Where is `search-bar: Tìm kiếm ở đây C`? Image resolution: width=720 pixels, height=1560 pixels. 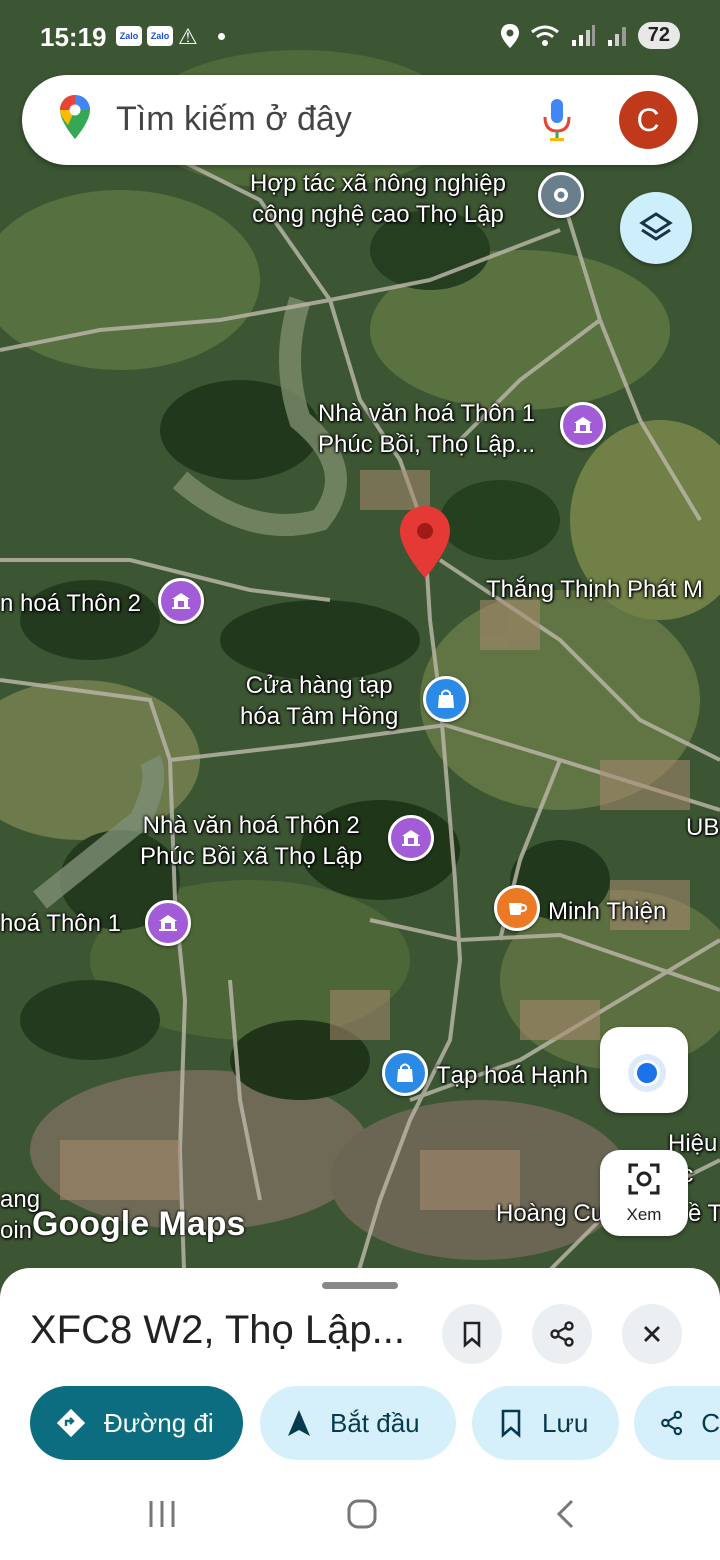
search-bar: Tìm kiếm ở đây C is located at coordinates (360, 120).